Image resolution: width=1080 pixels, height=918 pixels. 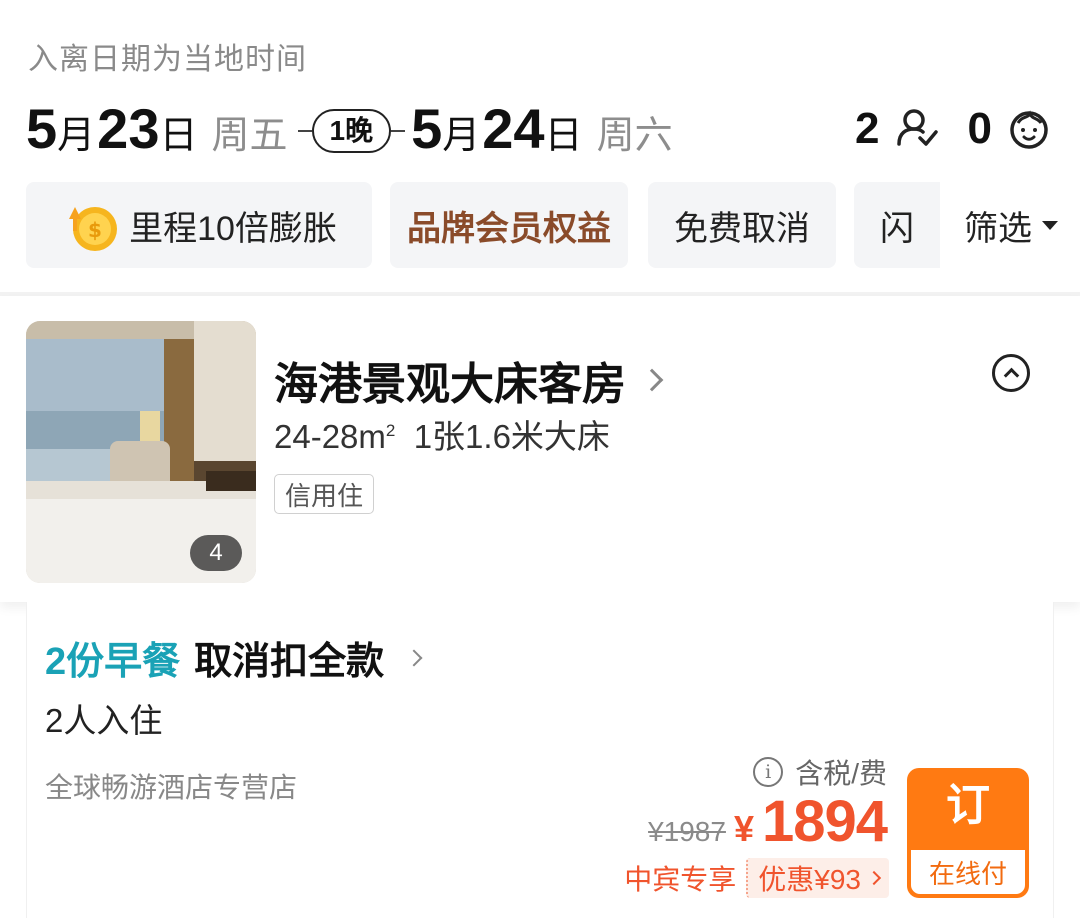 I want to click on room-area: 24-28m, so click(x=330, y=436).